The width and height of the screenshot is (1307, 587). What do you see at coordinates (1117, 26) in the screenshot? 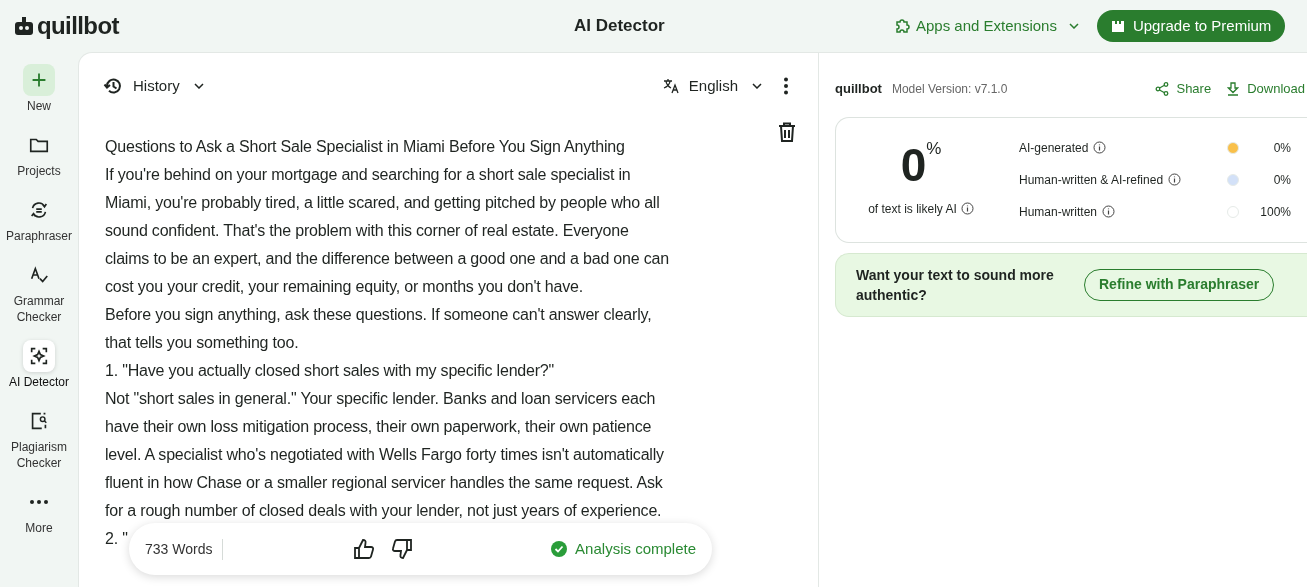
I see `crown-icon` at bounding box center [1117, 26].